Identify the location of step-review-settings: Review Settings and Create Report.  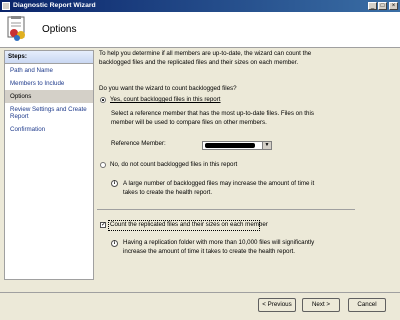
(49, 113).